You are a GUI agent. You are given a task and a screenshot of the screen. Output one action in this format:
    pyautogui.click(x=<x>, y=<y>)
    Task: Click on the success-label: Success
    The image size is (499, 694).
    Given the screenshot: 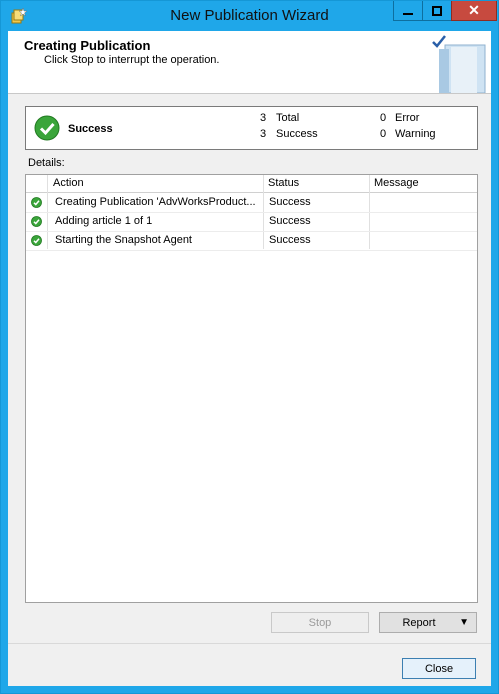 What is the action you would take?
    pyautogui.click(x=297, y=134)
    